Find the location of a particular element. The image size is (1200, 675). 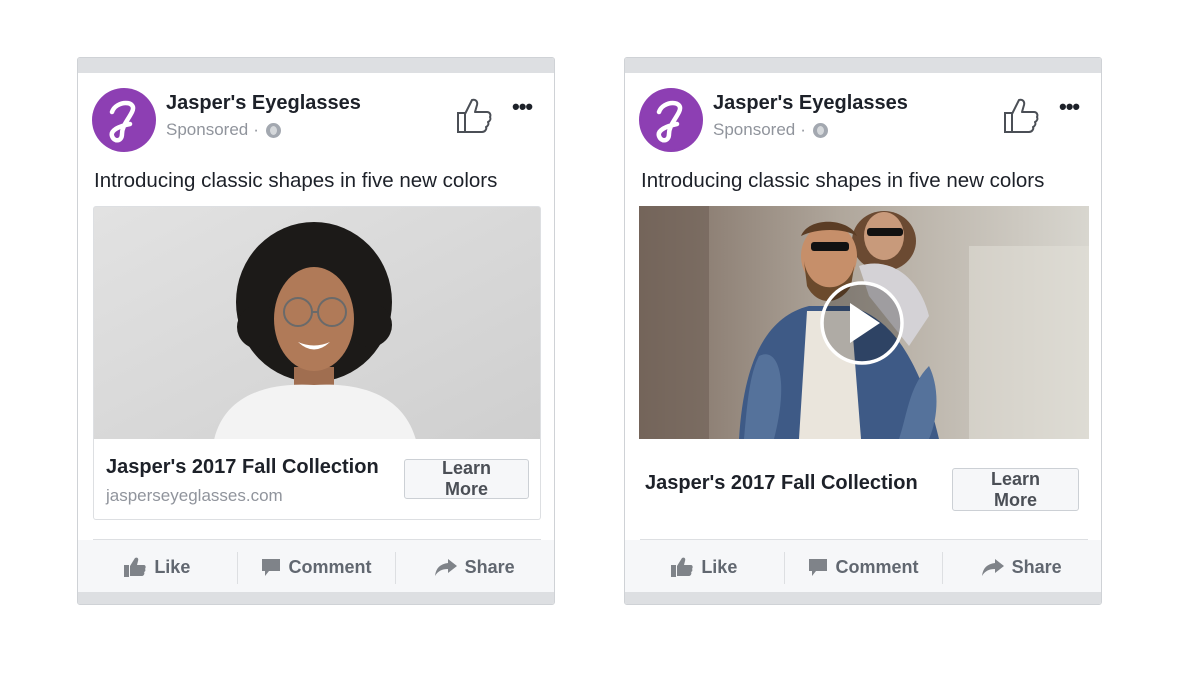

ad-photo is located at coordinates (317, 322).